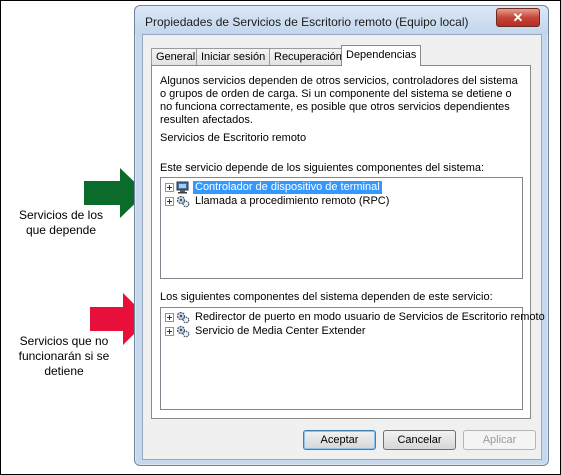 The height and width of the screenshot is (475, 561). I want to click on service-name: Servicios de Escritorio remoto, so click(233, 138).